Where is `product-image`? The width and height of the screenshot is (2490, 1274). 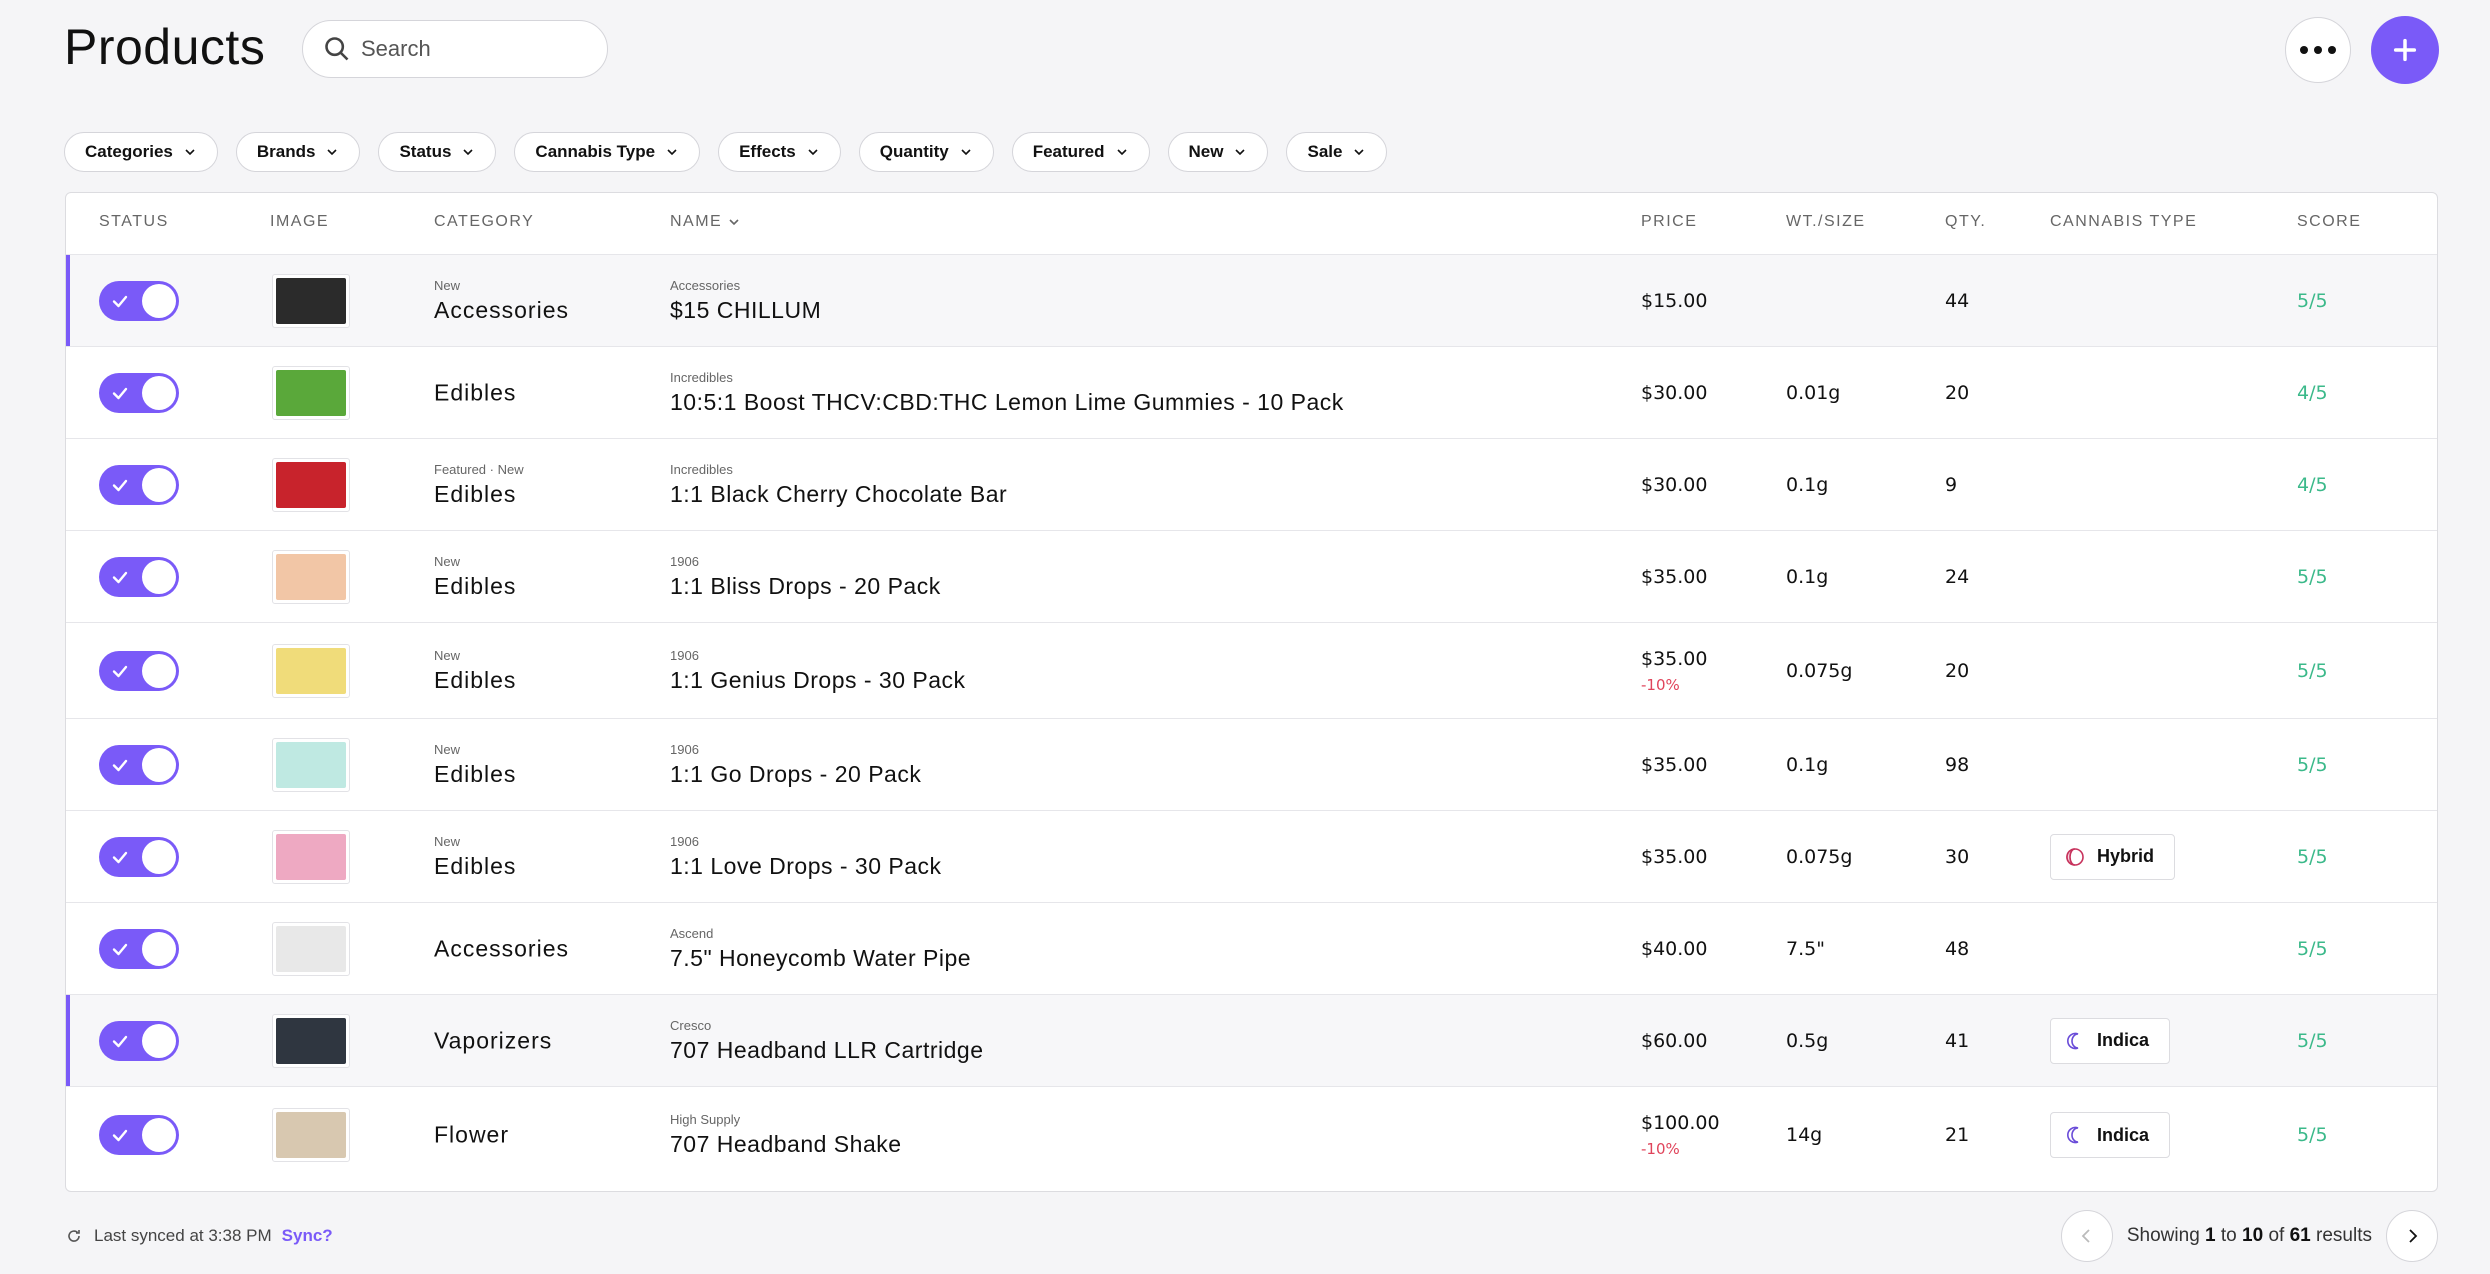 product-image is located at coordinates (311, 484).